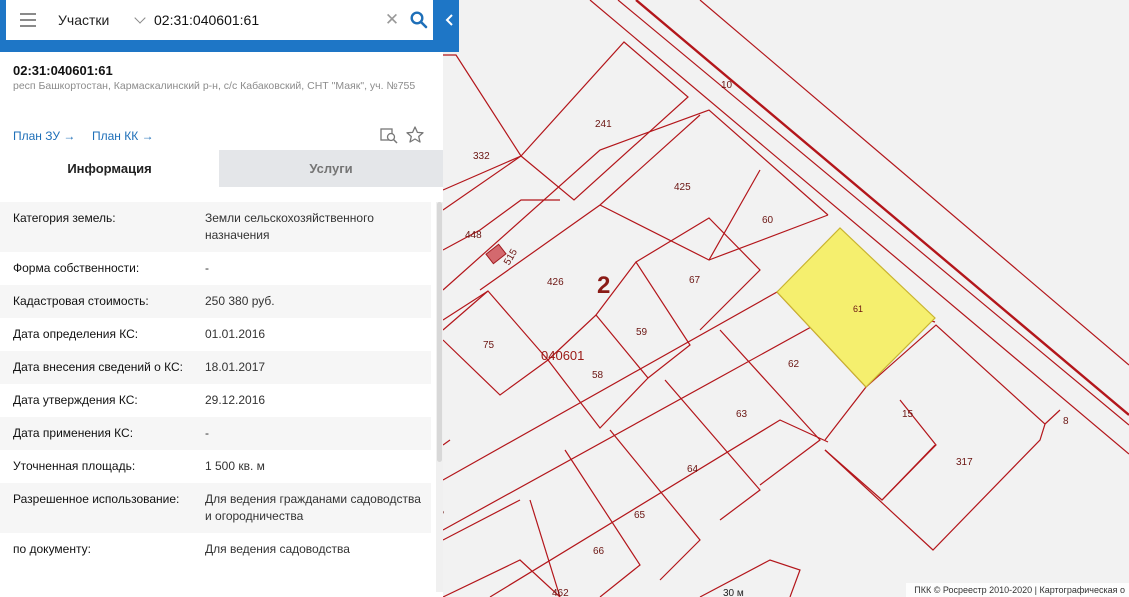 This screenshot has height=597, width=1129. Describe the element at coordinates (64, 218) in the screenshot. I see `row-label: Категория земель:` at that location.